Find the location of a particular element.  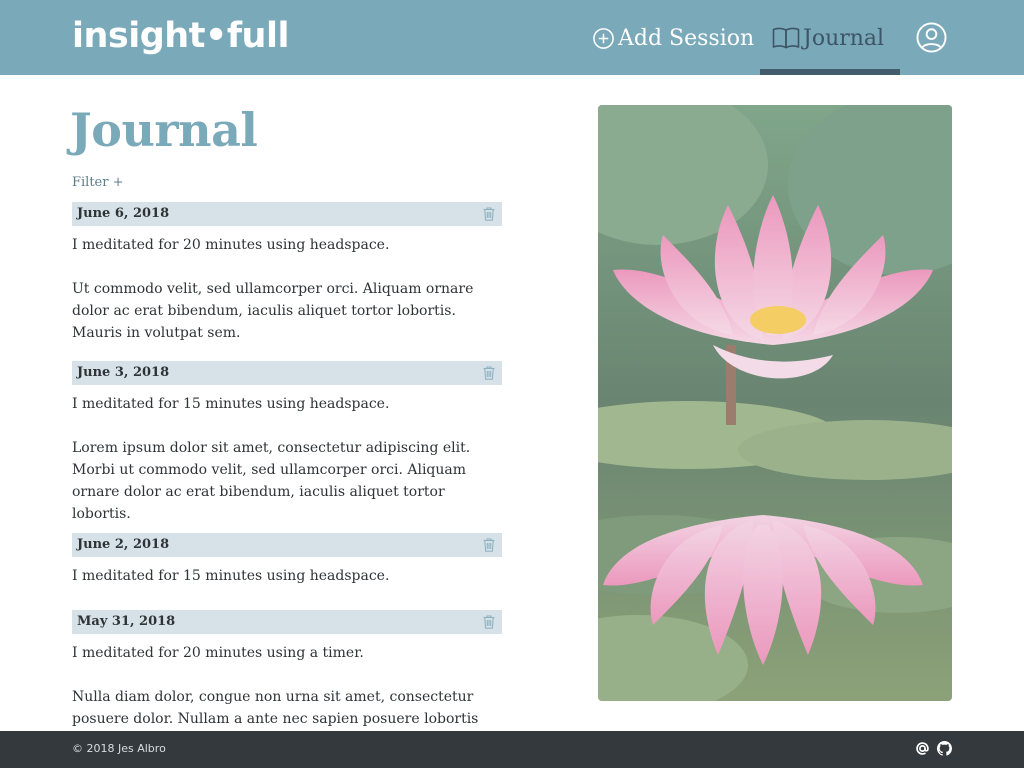

entry-header: May 31, 2018 is located at coordinates (287, 622).